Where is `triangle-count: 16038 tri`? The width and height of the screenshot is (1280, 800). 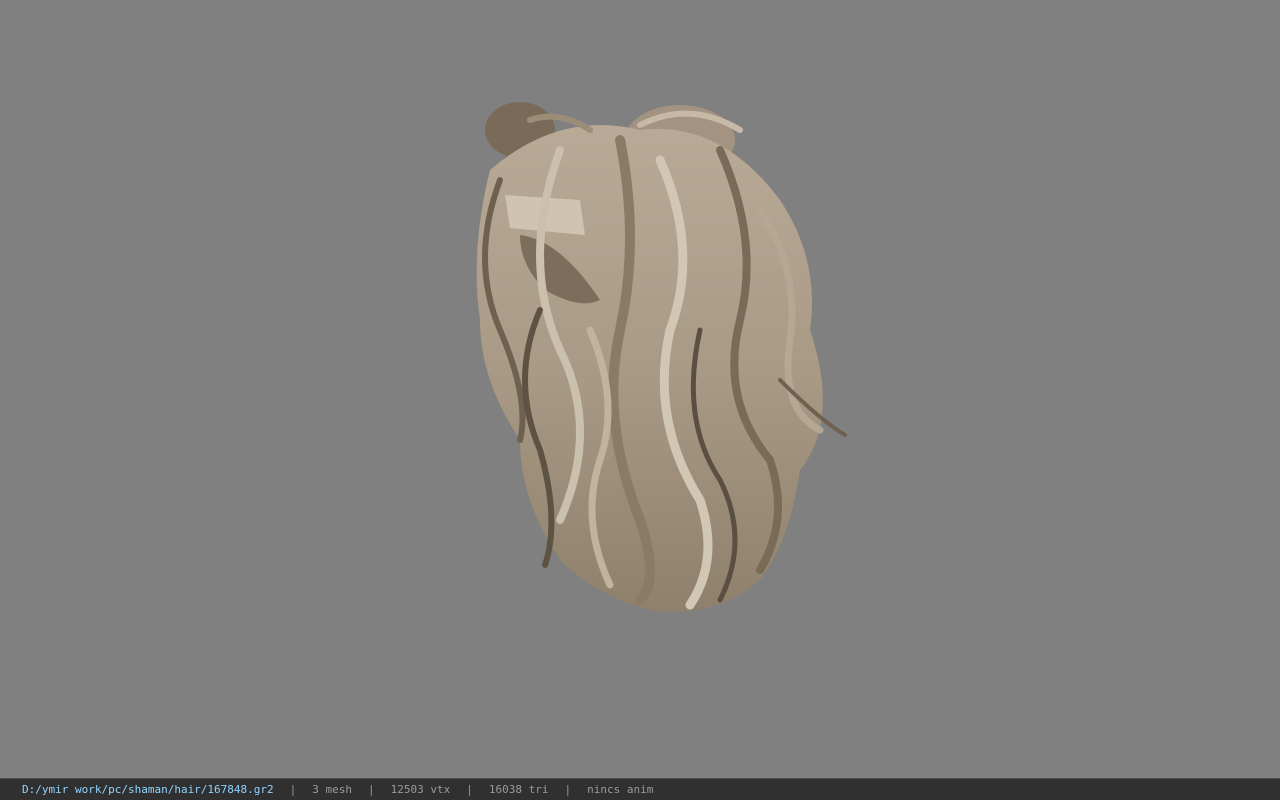
triangle-count: 16038 tri is located at coordinates (518, 789).